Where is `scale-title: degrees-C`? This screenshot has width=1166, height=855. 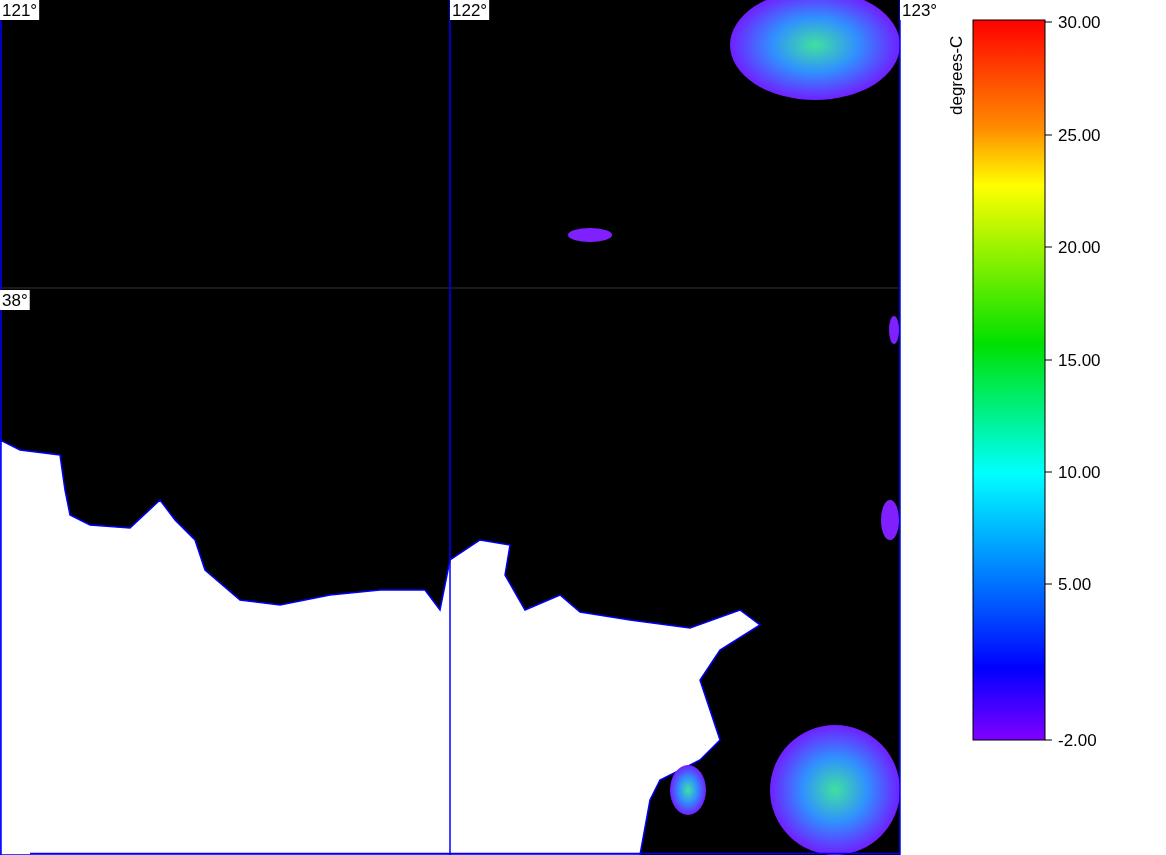 scale-title: degrees-C is located at coordinates (956, 75).